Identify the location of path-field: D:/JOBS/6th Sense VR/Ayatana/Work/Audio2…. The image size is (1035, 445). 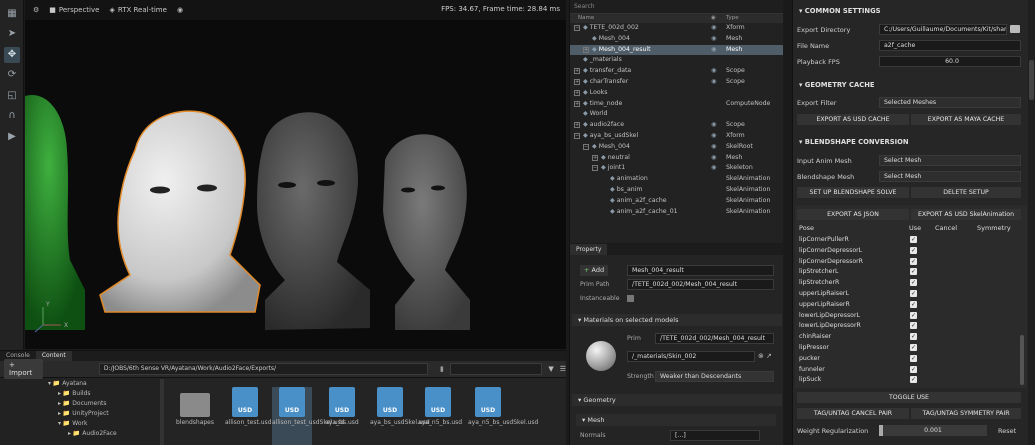
(263, 369).